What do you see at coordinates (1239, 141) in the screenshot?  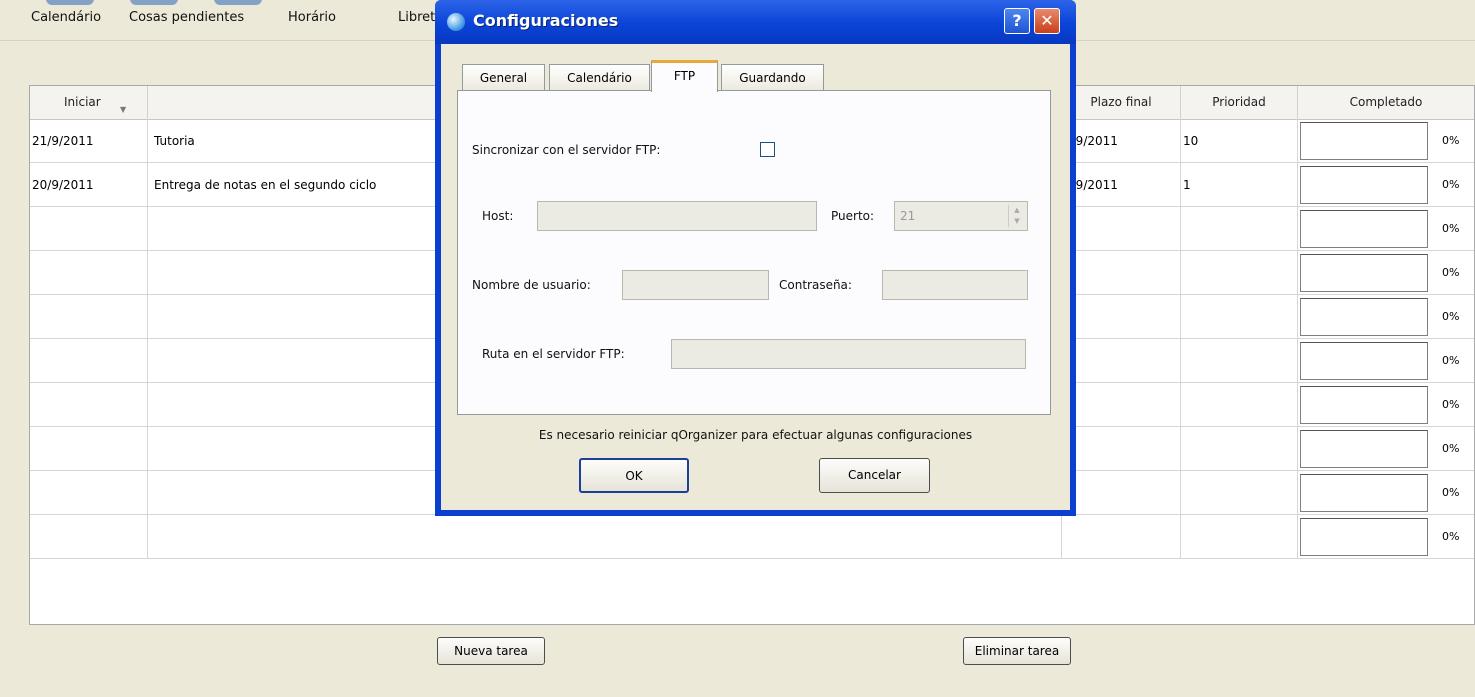 I see `cell-priority: 10` at bounding box center [1239, 141].